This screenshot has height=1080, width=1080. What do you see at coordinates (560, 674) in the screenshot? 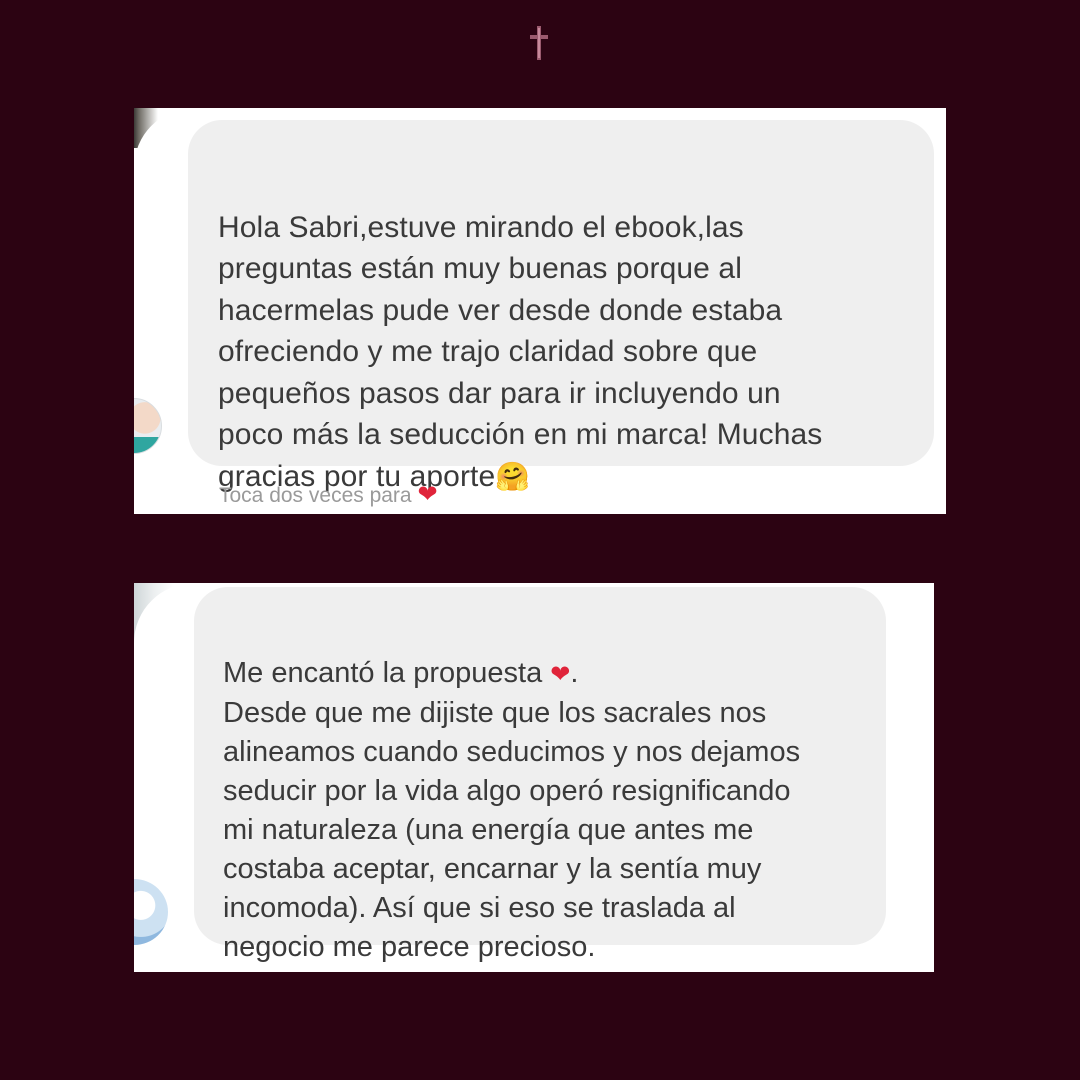
I see `heart-emoji-icon: ❤` at bounding box center [560, 674].